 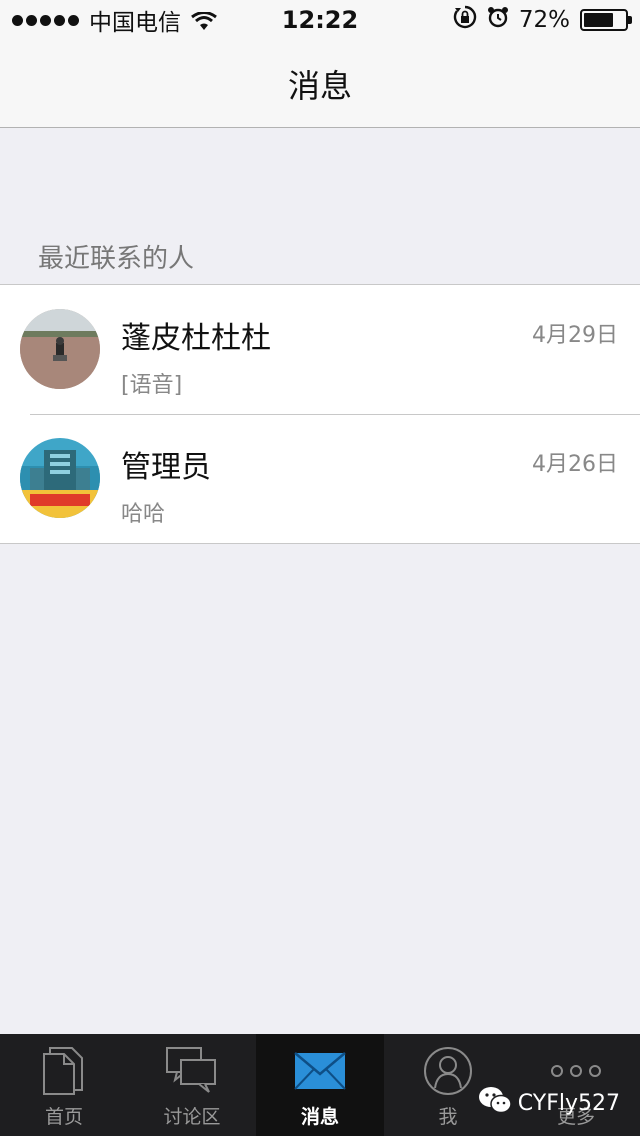 I want to click on contact-row: 蓬皮杜杜杜 [语音] 4月29日, so click(x=320, y=349).